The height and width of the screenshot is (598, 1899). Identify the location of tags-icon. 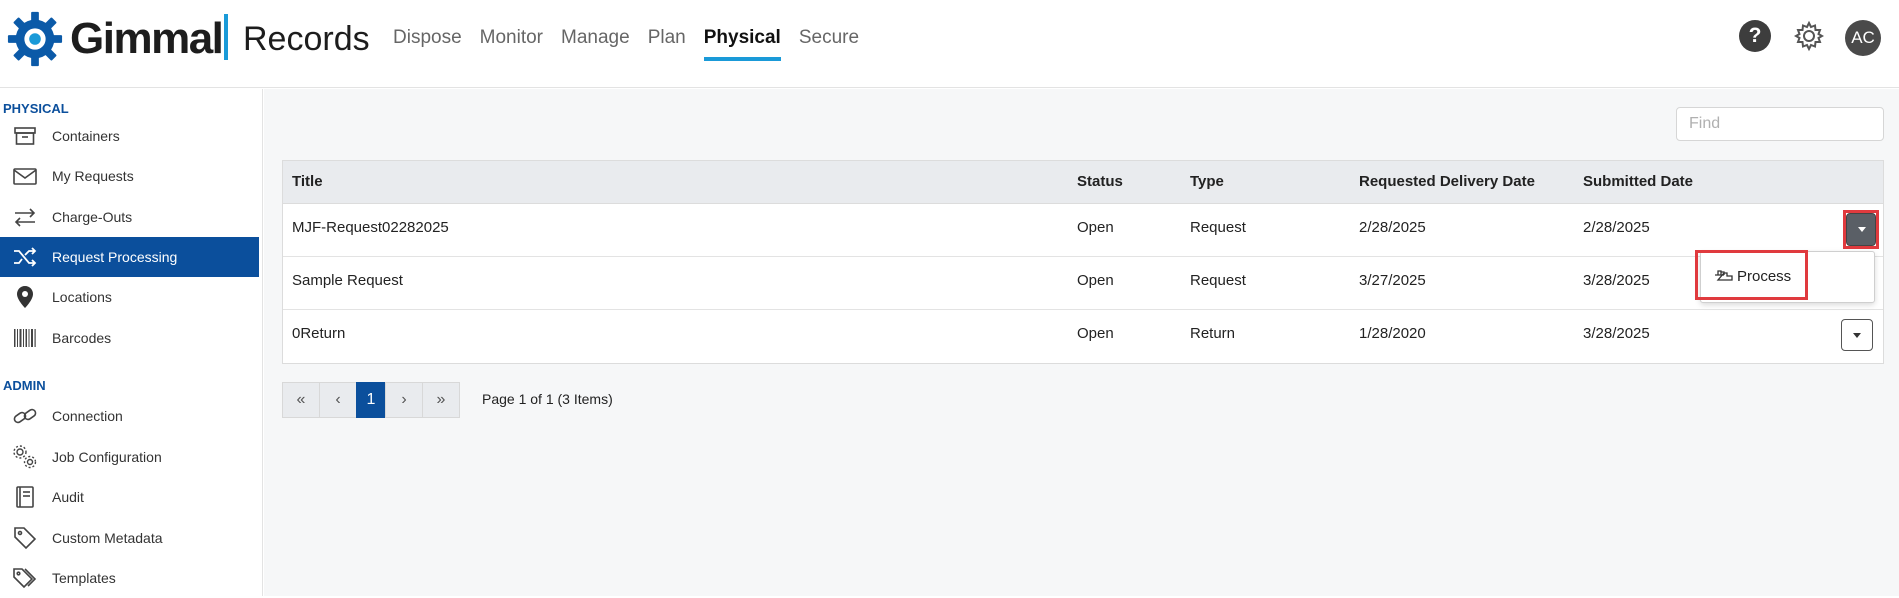
(25, 578).